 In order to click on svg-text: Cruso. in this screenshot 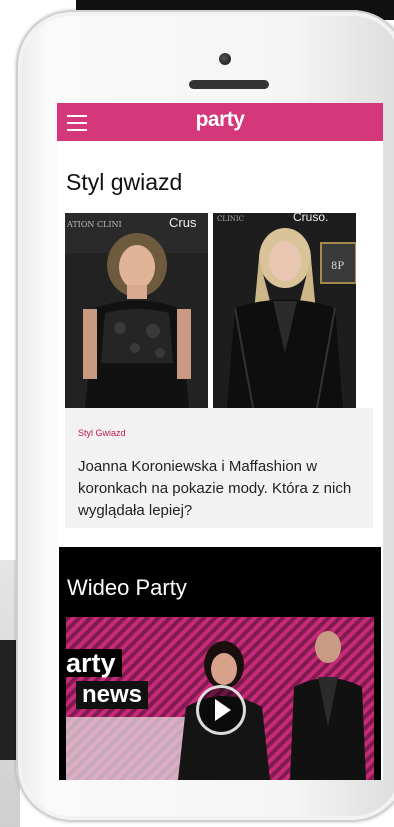, I will do `click(310, 218)`.